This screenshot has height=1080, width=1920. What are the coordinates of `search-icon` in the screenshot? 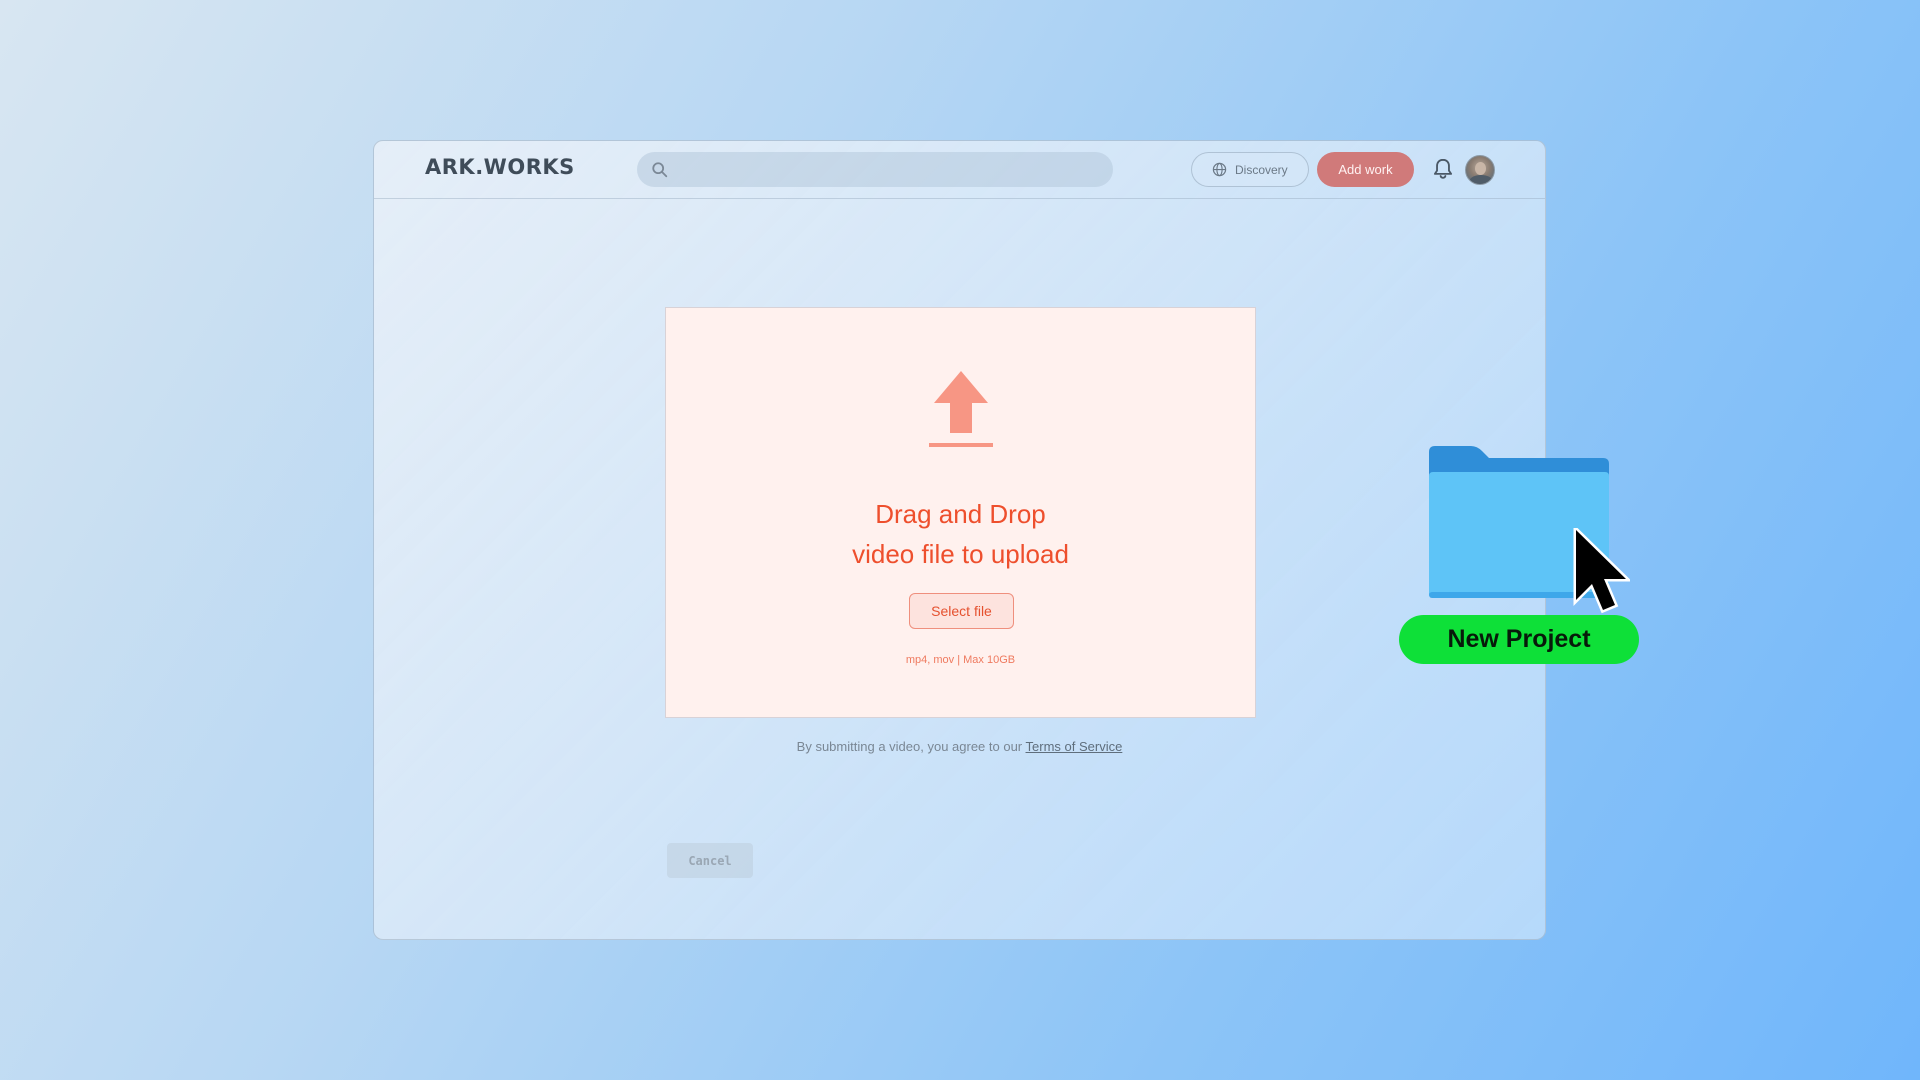 It's located at (660, 170).